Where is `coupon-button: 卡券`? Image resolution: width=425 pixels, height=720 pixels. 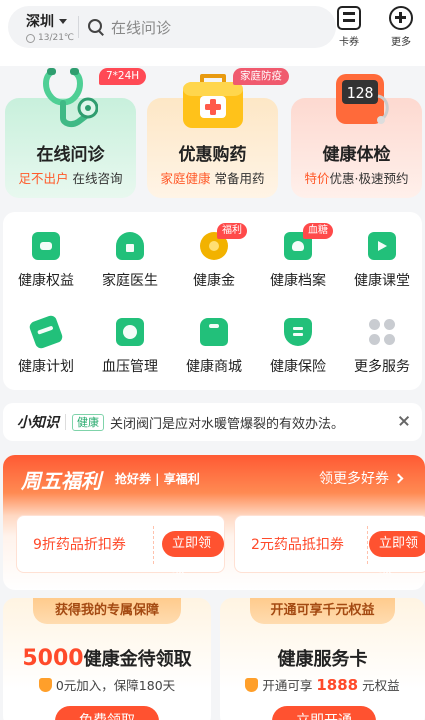
coupon-button: 卡券 is located at coordinates (349, 27).